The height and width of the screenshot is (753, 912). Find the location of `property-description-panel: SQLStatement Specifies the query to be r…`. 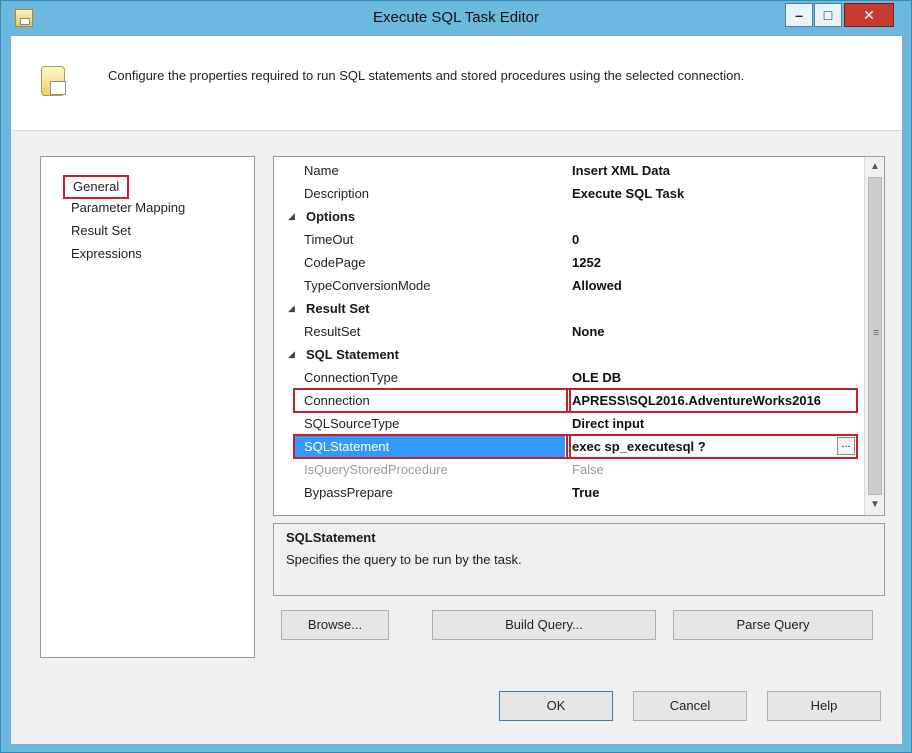

property-description-panel: SQLStatement Specifies the query to be r… is located at coordinates (579, 559).